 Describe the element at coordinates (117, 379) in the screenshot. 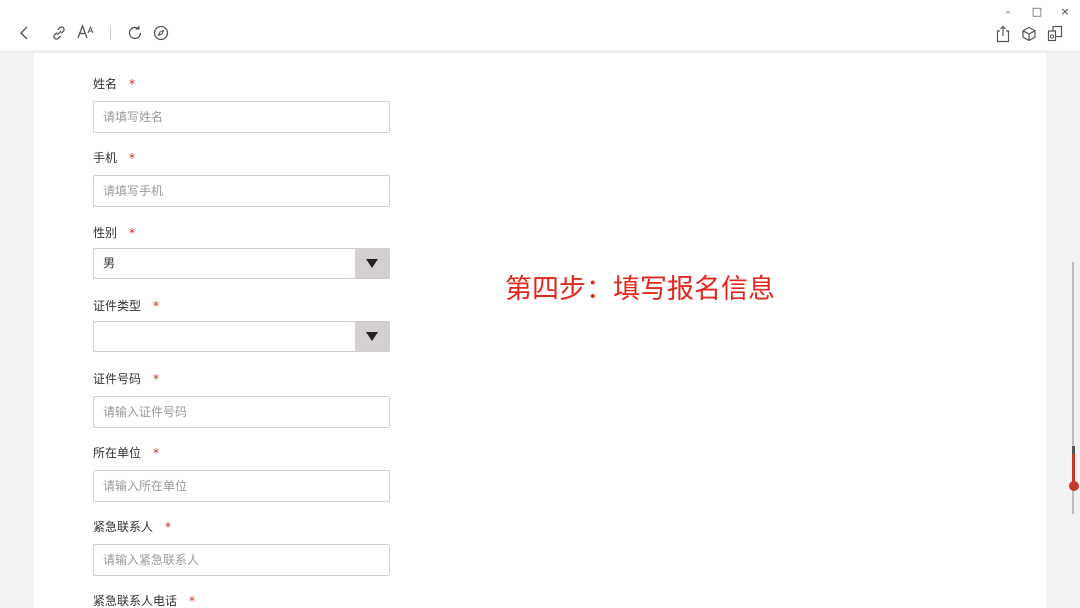

I see `id-number-label: 证件号码` at that location.